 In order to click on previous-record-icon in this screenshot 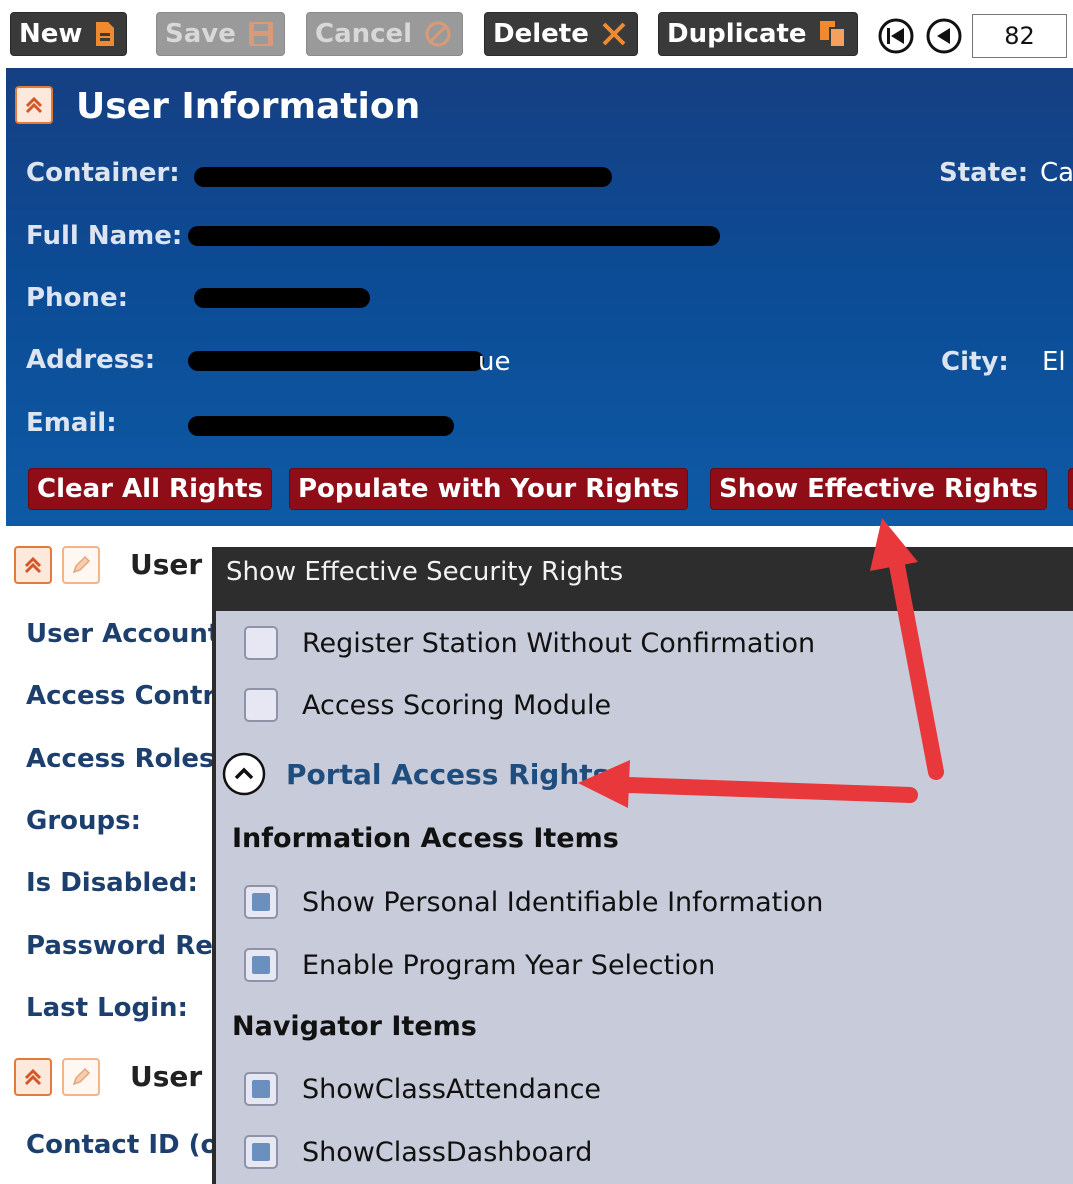, I will do `click(944, 36)`.